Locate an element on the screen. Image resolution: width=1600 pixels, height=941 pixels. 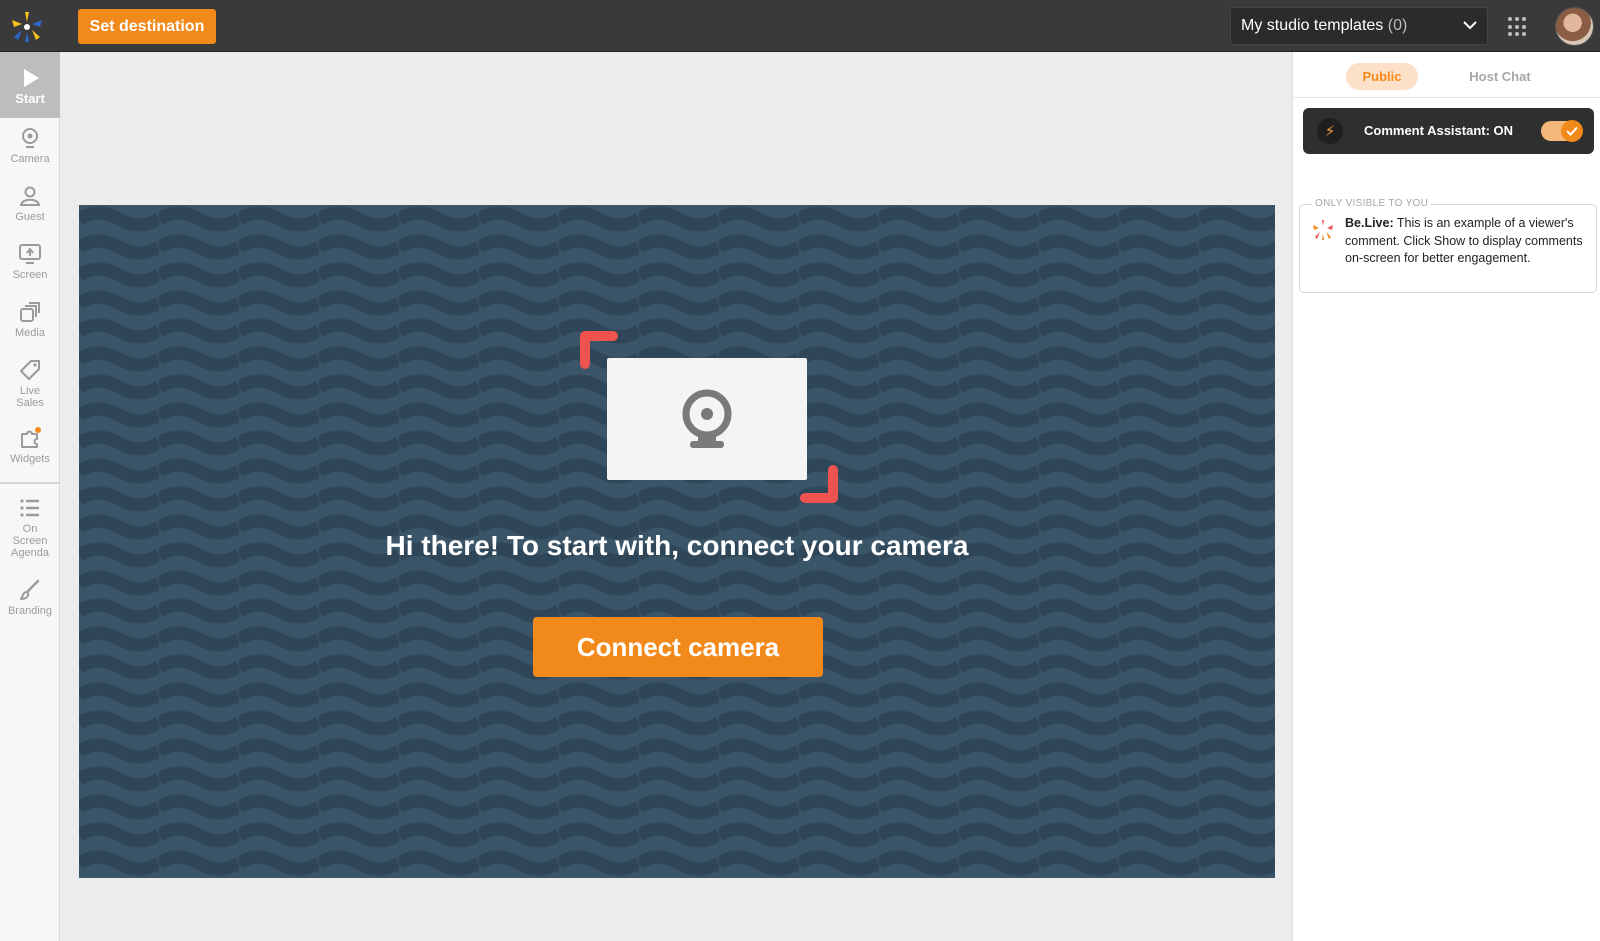
brush-icon is located at coordinates (30, 589).